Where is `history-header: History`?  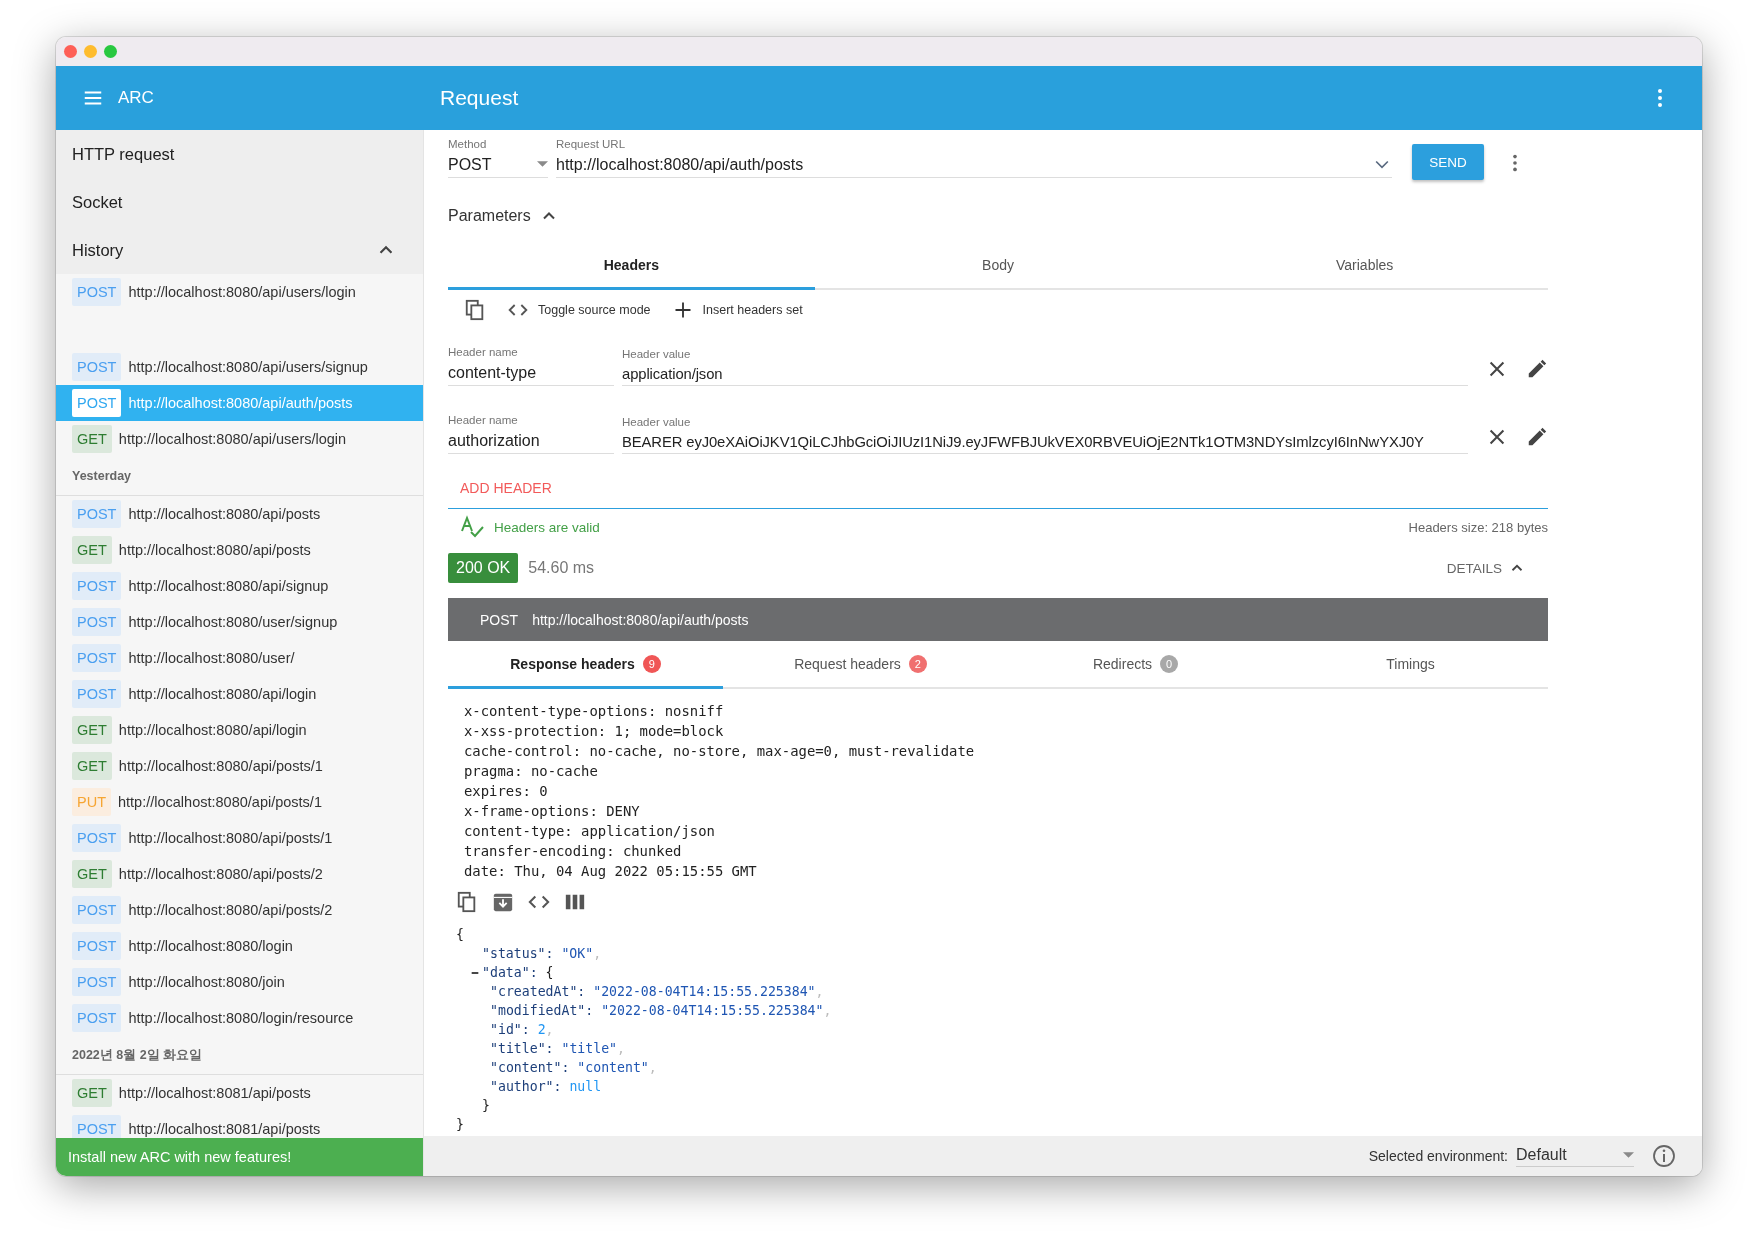
history-header: History is located at coordinates (239, 250).